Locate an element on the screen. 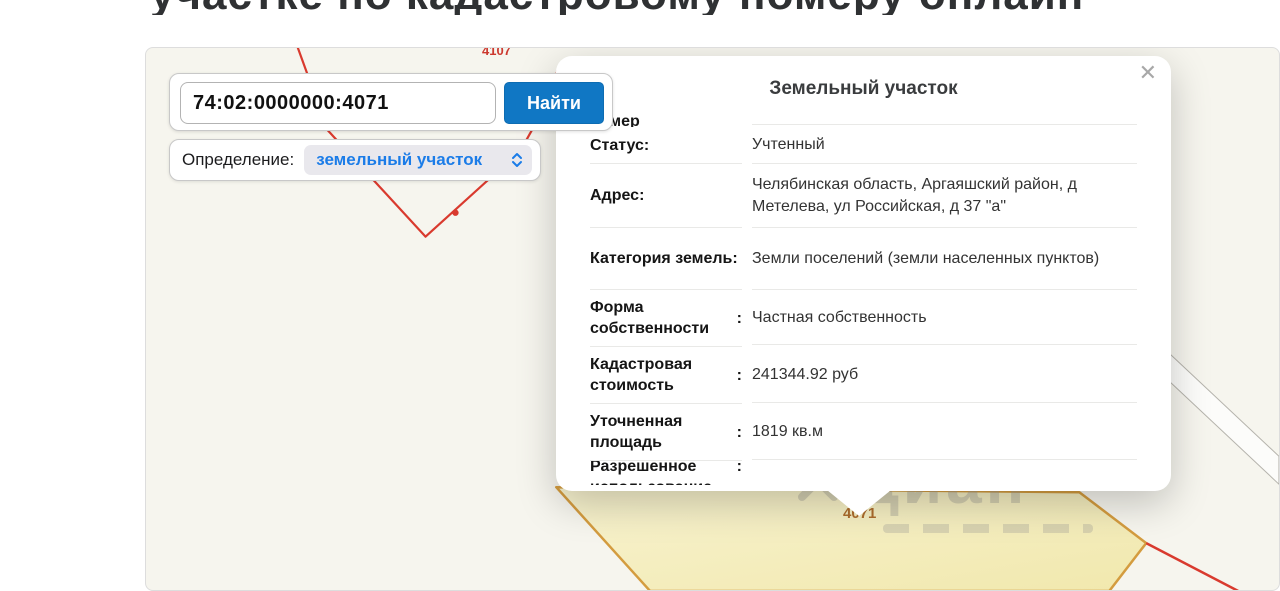  row-value: 74:02:0000000:4071 is located at coordinates (944, 118).